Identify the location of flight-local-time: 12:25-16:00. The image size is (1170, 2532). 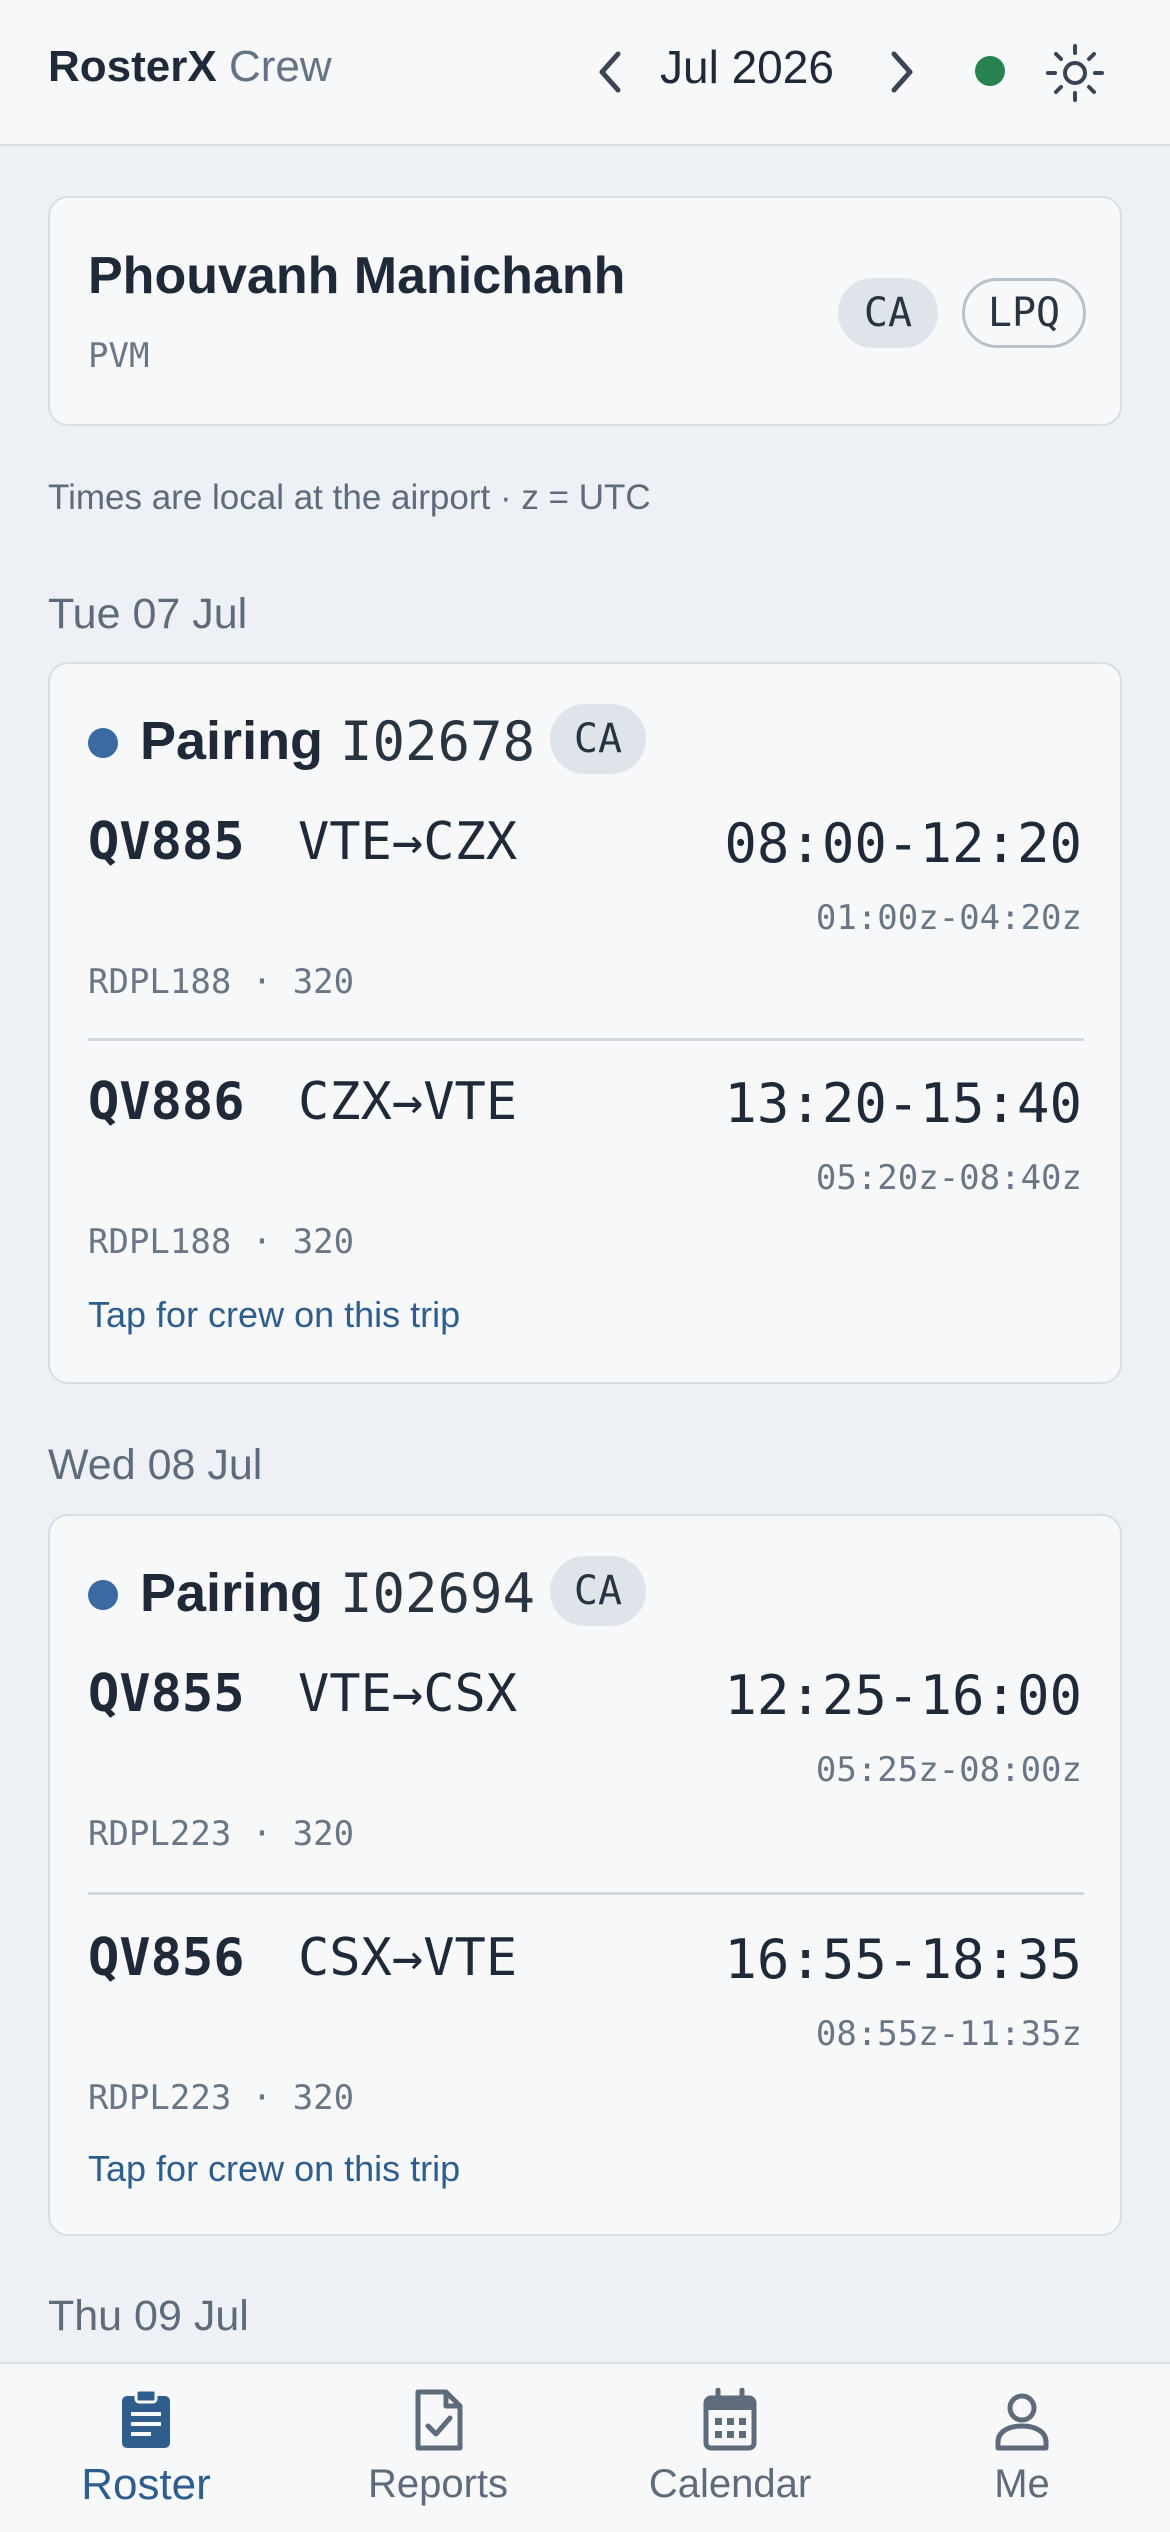
(903, 1695).